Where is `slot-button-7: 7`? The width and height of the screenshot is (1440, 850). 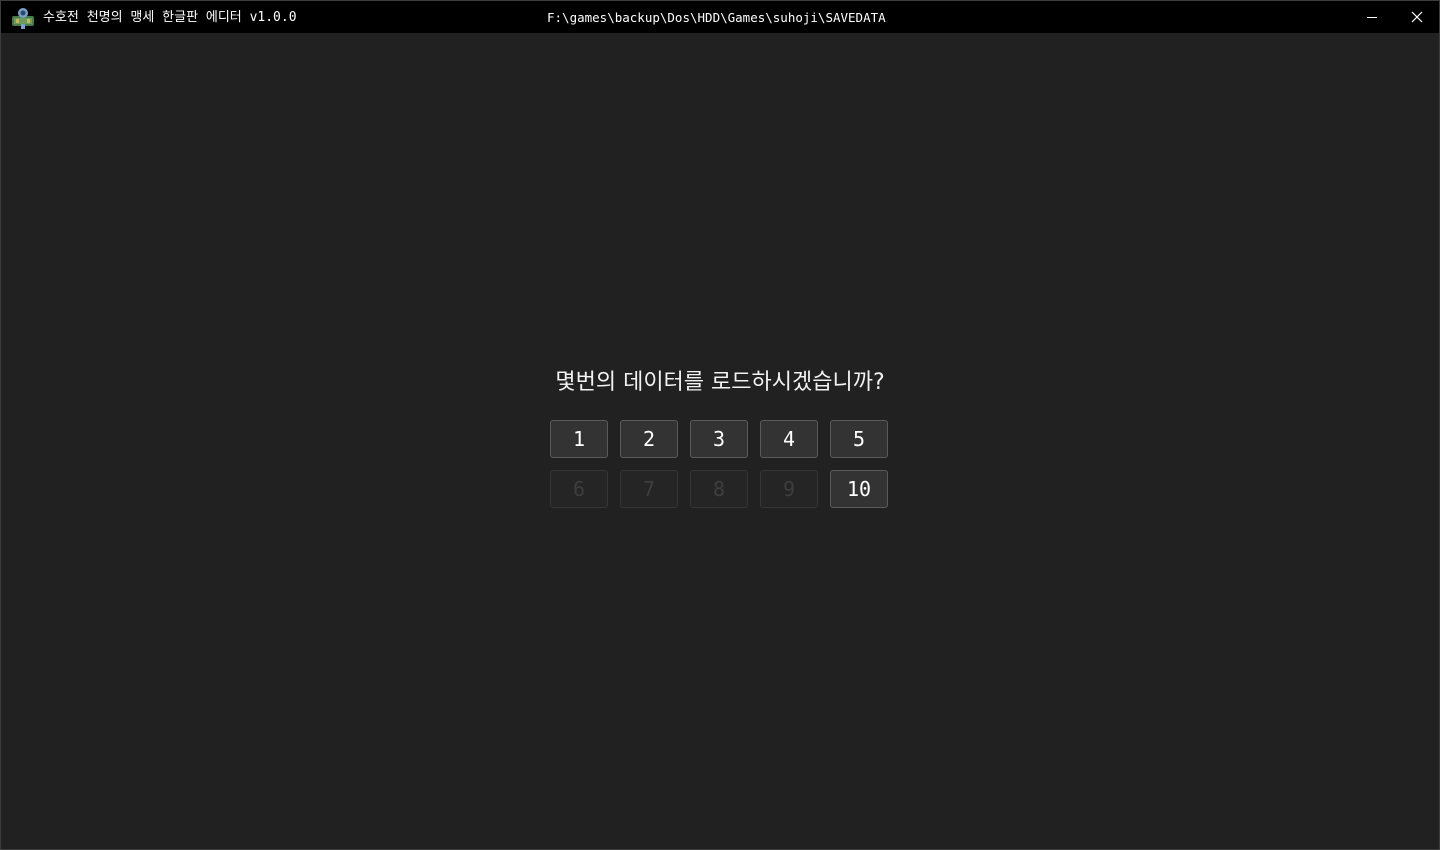
slot-button-7: 7 is located at coordinates (649, 489).